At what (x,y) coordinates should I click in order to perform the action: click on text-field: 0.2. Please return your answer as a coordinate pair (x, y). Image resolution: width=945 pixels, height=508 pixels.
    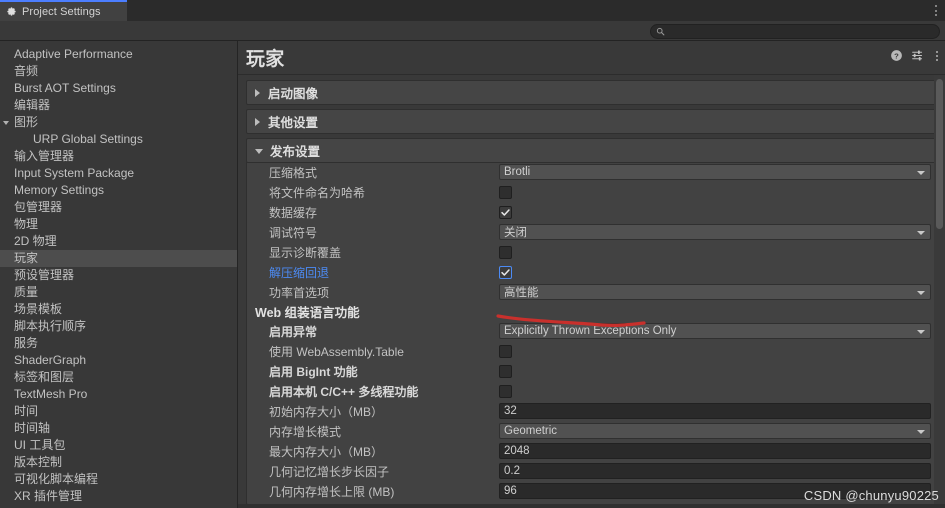
    Looking at the image, I should click on (715, 471).